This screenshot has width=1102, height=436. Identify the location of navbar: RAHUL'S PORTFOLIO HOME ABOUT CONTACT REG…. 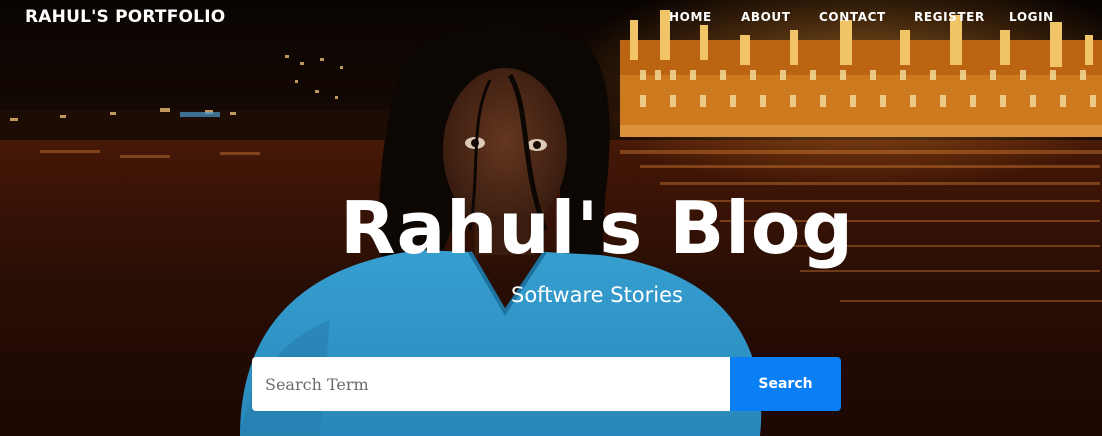
(551, 18).